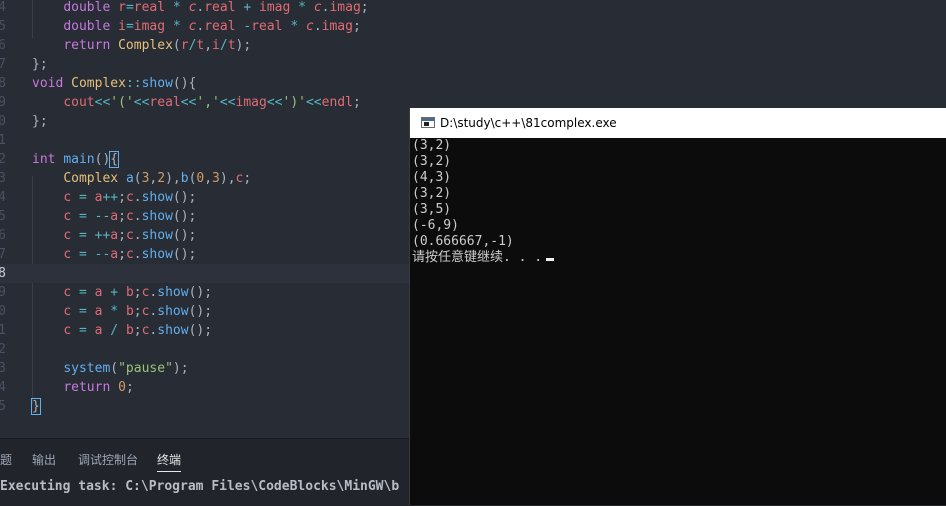 Image resolution: width=946 pixels, height=506 pixels. Describe the element at coordinates (473, 64) in the screenshot. I see `code-line: 7};` at that location.